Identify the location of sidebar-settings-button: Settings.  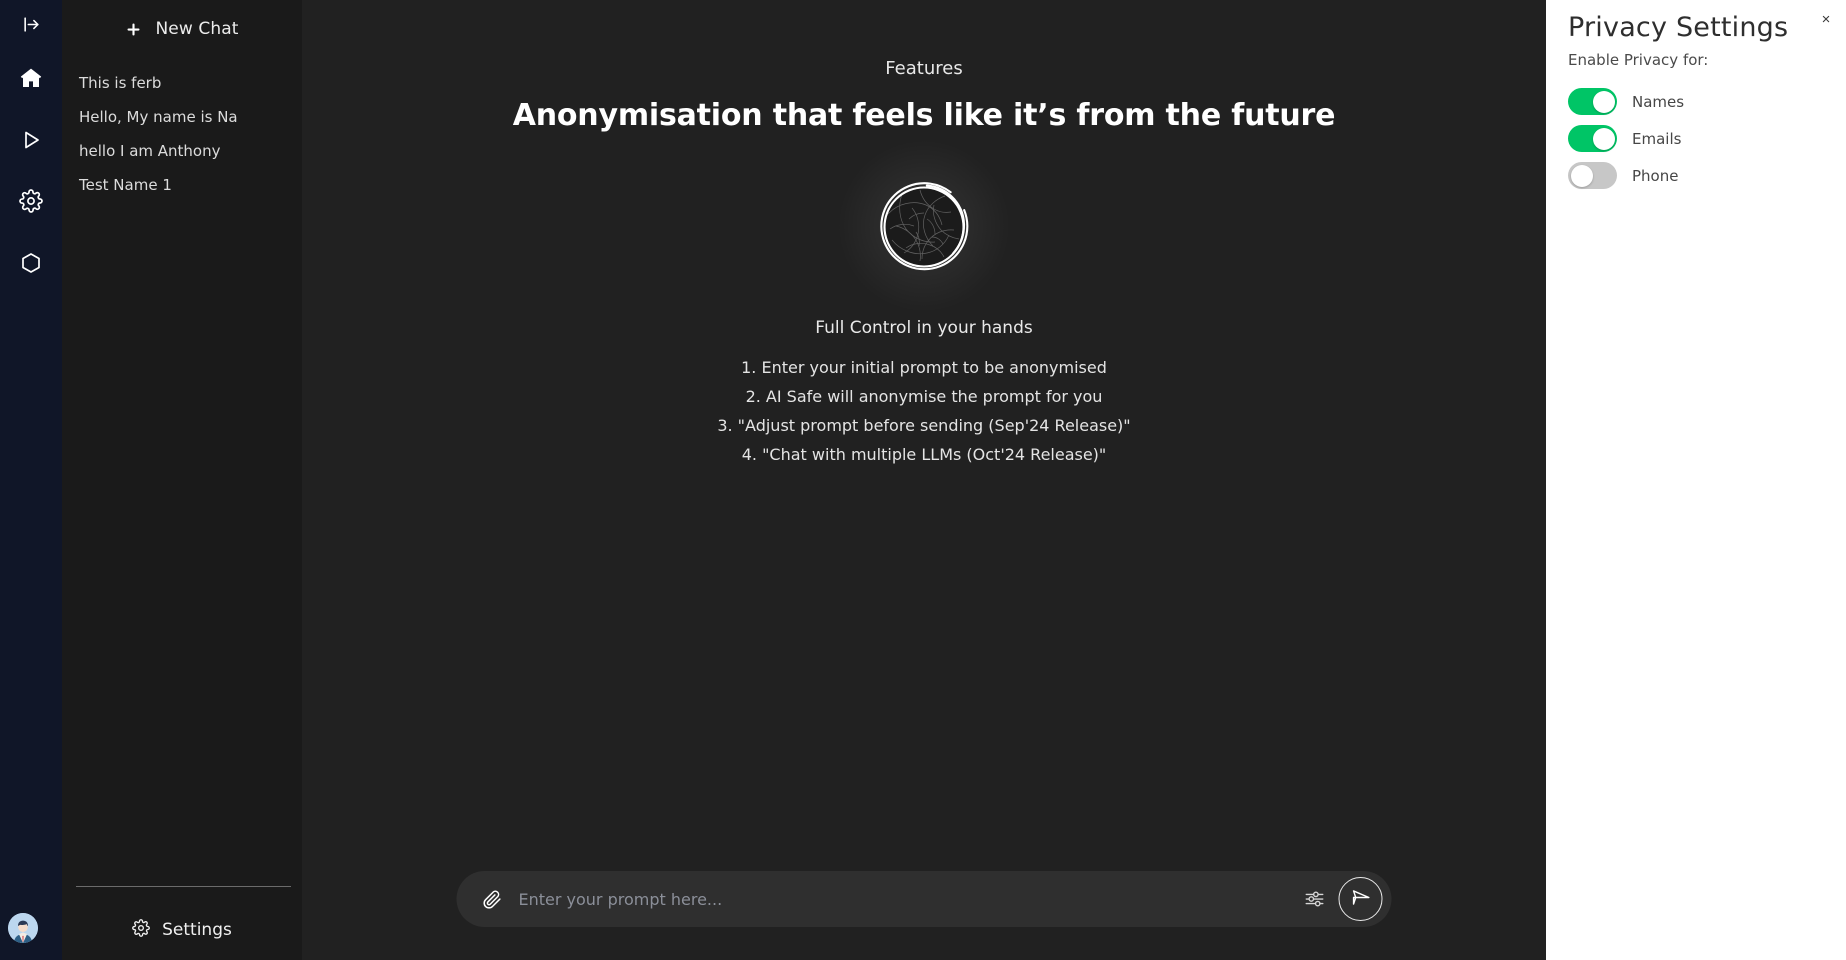
(182, 930).